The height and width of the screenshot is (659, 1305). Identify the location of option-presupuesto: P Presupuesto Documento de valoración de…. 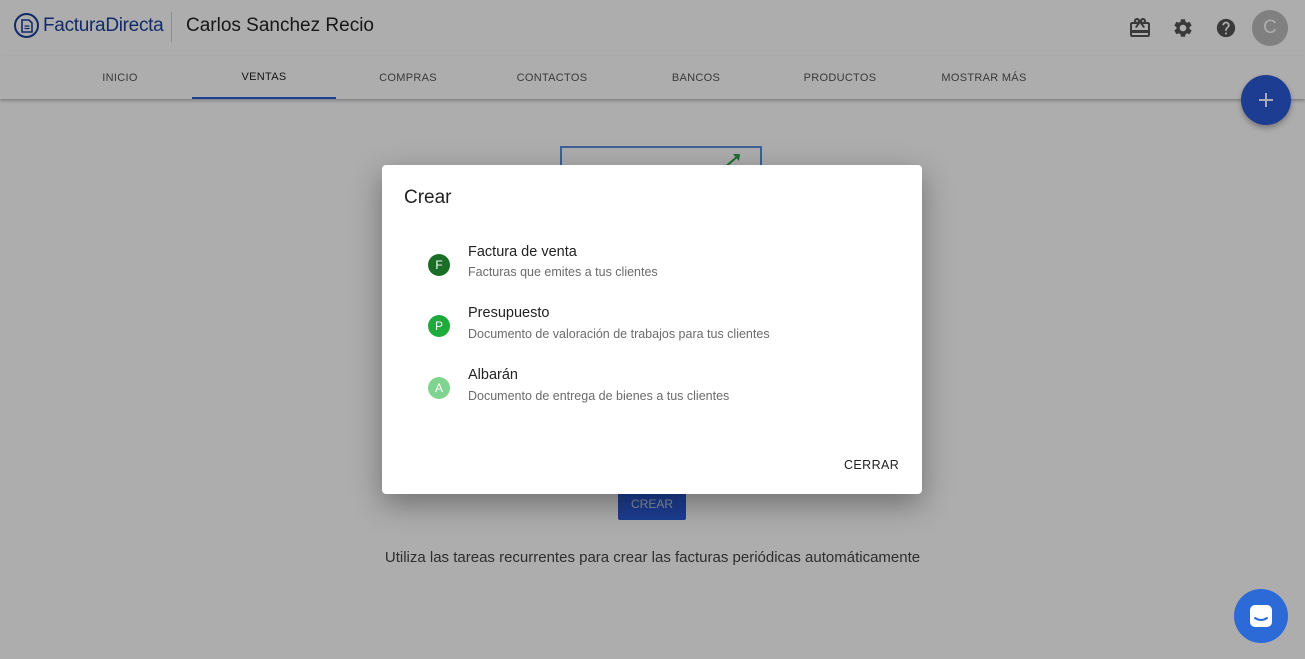
(663, 327).